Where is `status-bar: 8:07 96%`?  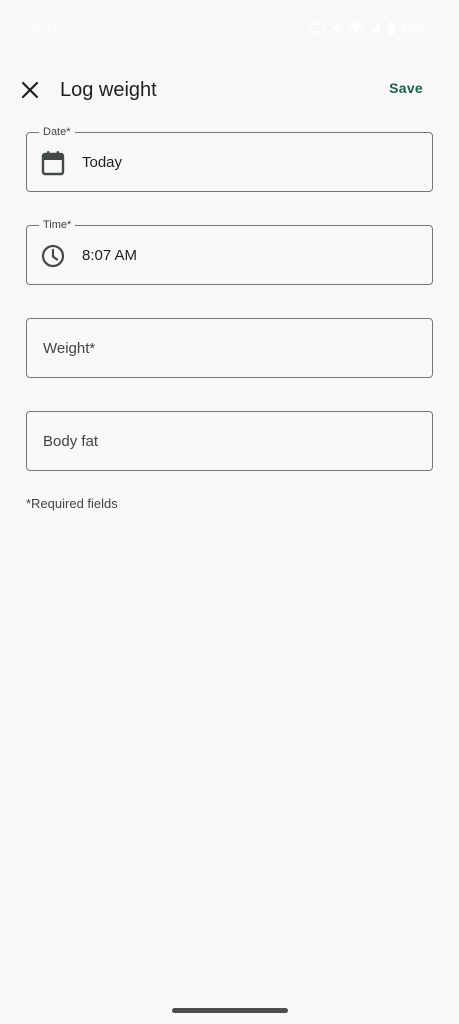
status-bar: 8:07 96% is located at coordinates (229, 28).